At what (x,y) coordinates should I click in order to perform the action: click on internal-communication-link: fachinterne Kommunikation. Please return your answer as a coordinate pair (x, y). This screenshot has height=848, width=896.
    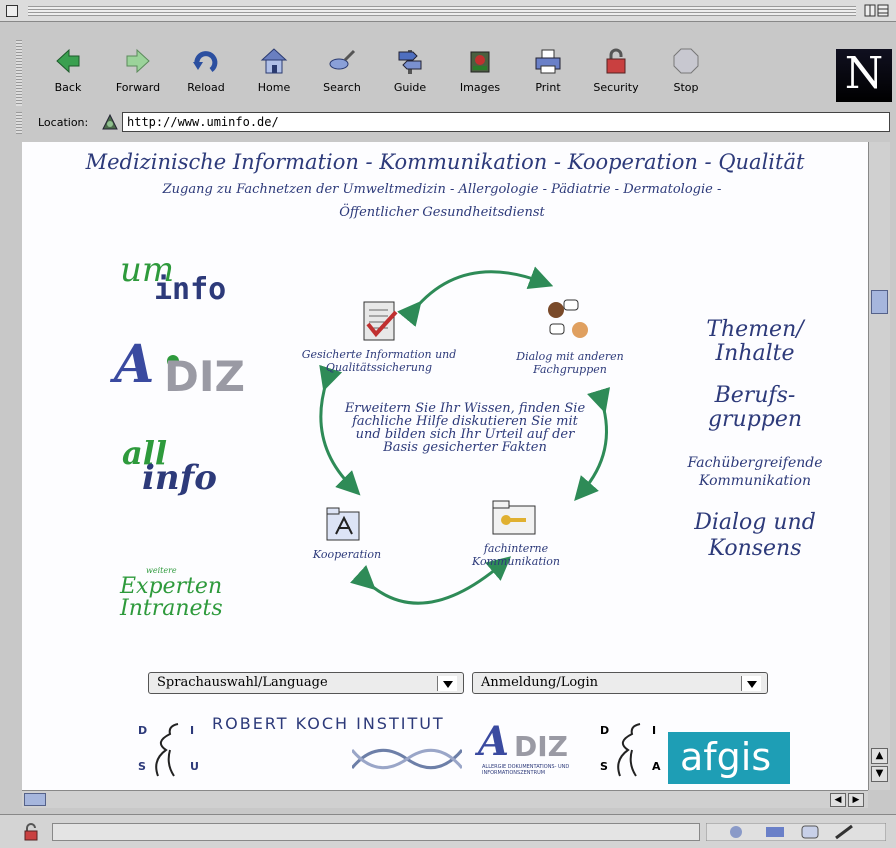
    Looking at the image, I should click on (516, 555).